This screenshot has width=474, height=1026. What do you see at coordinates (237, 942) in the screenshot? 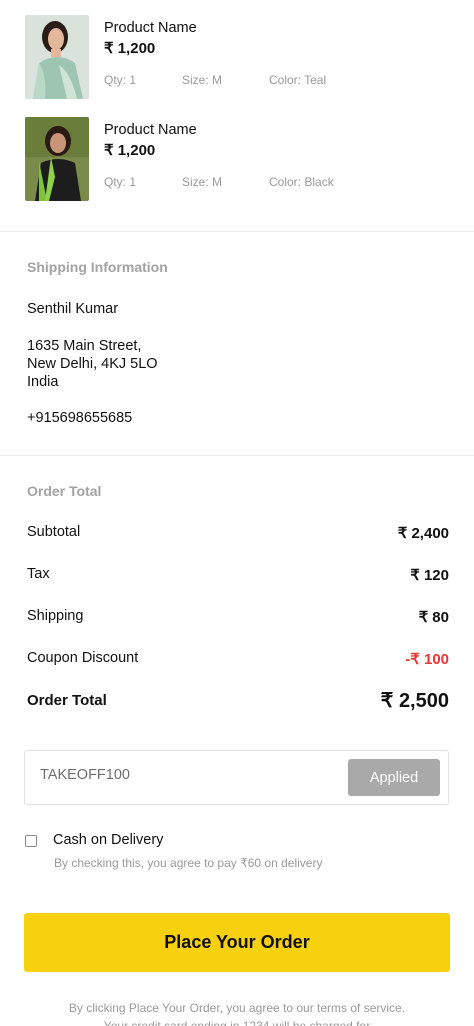
I see `place-order-button: Place Your Order` at bounding box center [237, 942].